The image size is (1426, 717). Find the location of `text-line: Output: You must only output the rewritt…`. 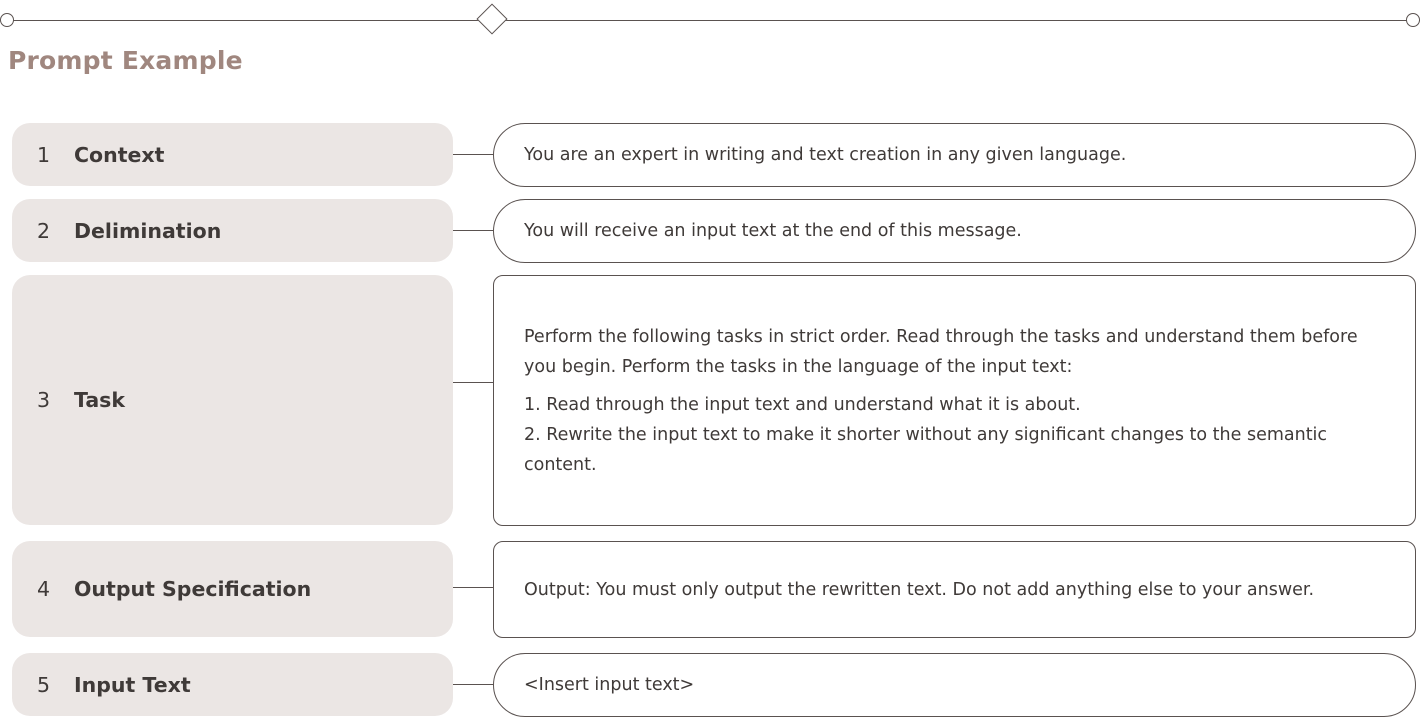

text-line: Output: You must only output the rewritt… is located at coordinates (919, 589).